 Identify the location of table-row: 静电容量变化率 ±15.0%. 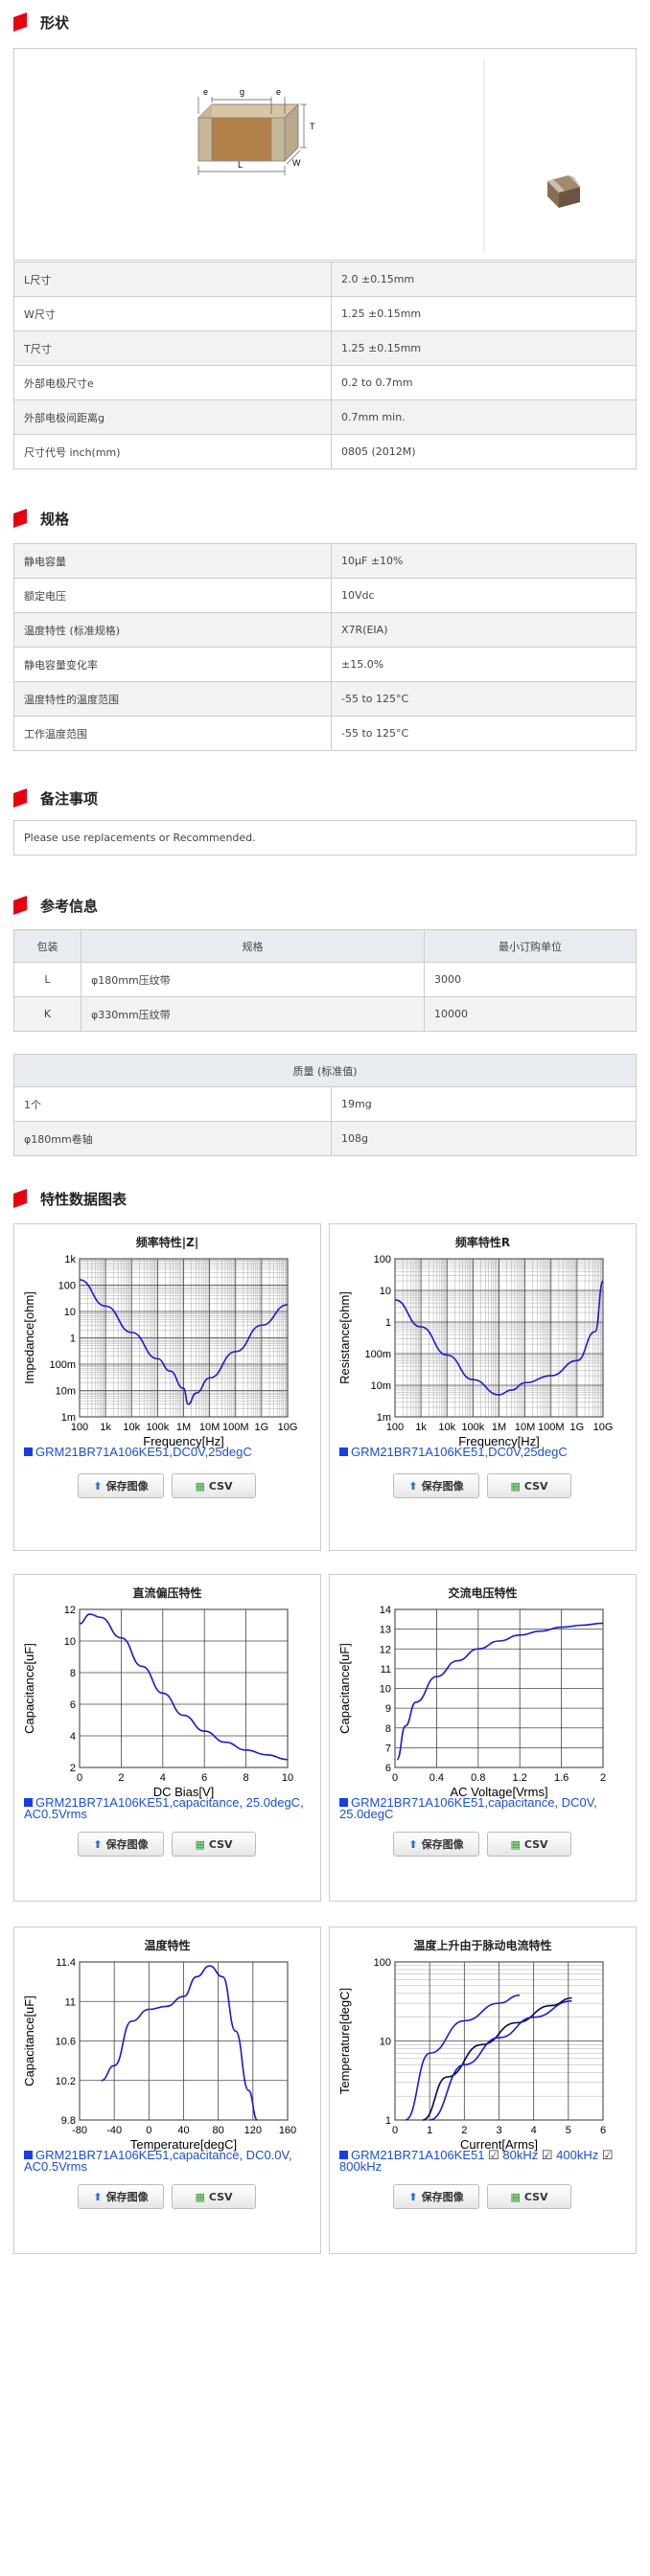
(325, 664).